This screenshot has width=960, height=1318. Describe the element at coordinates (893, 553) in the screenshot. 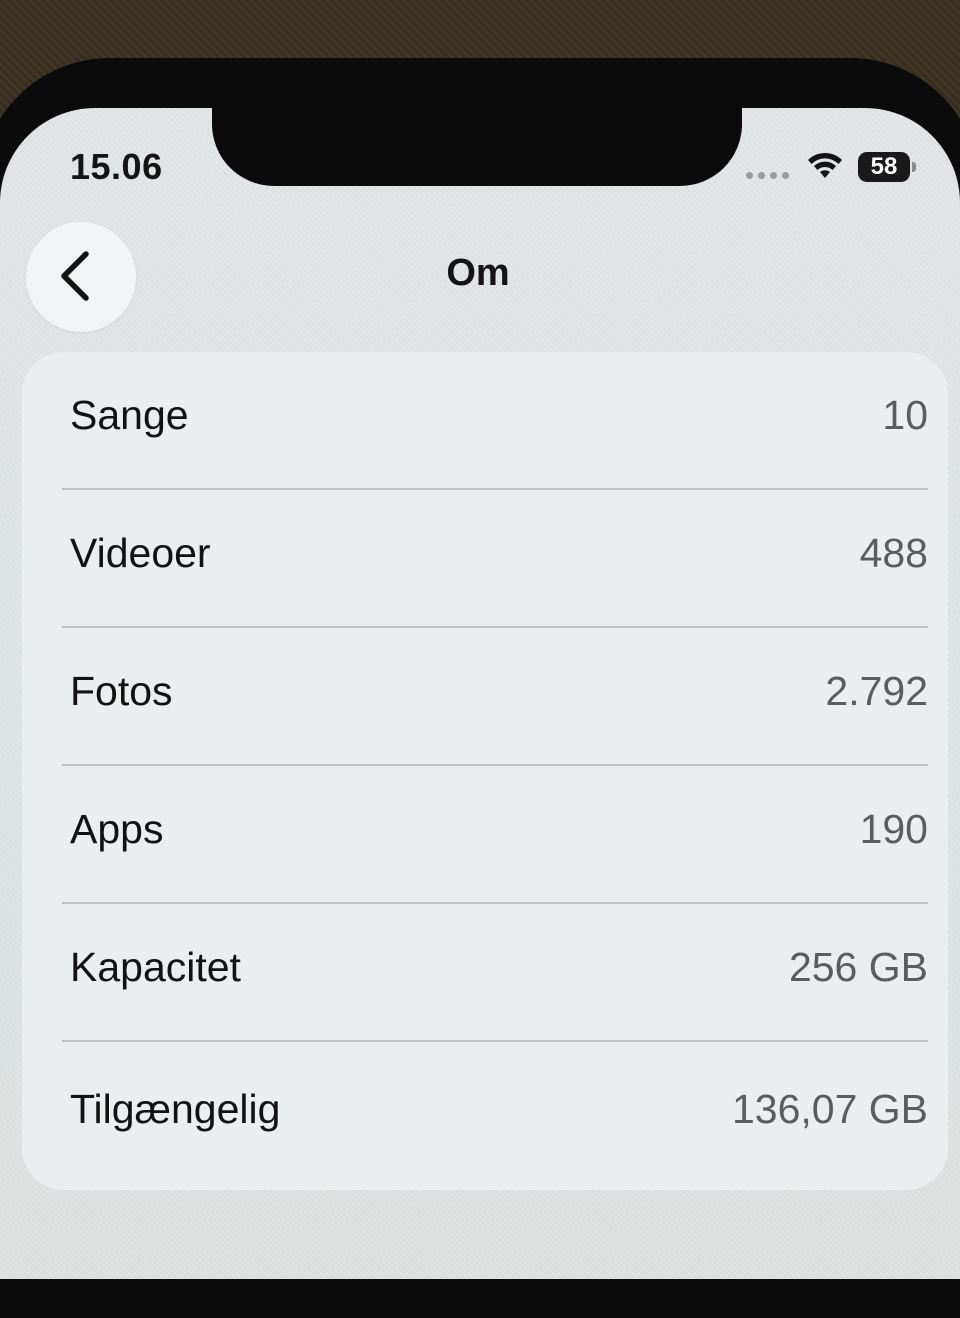

I see `row-value: 488` at that location.